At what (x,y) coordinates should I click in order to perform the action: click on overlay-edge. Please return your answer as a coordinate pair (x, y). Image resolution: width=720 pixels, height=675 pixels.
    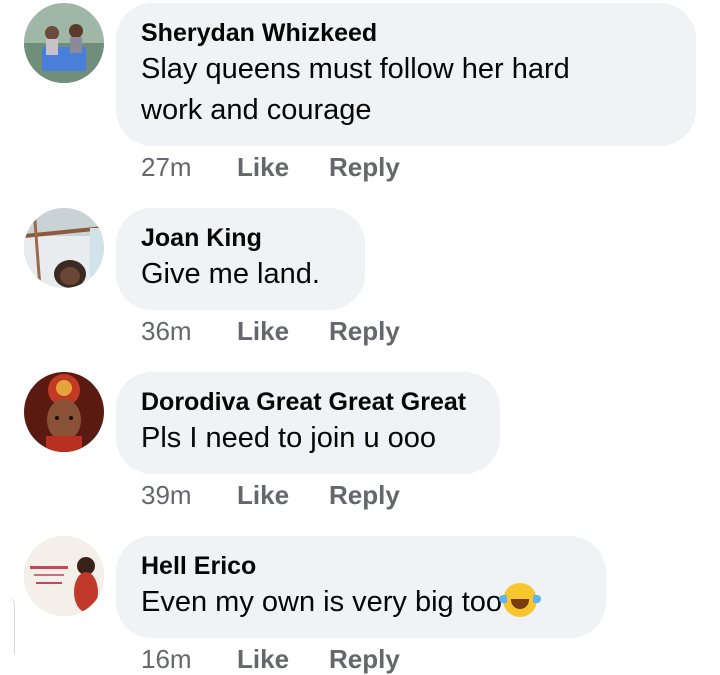
    Looking at the image, I should click on (7, 625).